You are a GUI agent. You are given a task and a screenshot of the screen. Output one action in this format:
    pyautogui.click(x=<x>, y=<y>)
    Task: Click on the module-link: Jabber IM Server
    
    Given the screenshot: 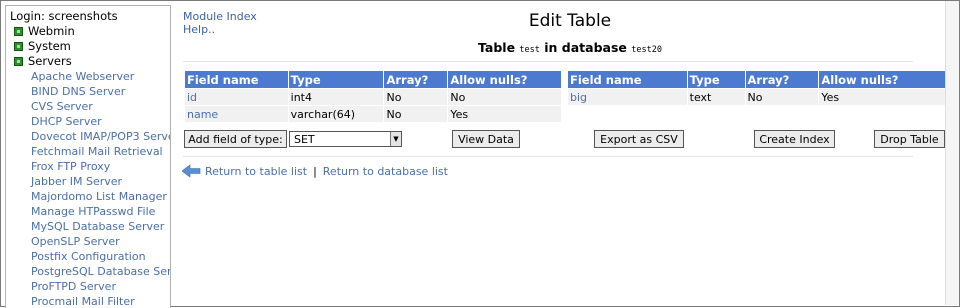 What is the action you would take?
    pyautogui.click(x=76, y=181)
    